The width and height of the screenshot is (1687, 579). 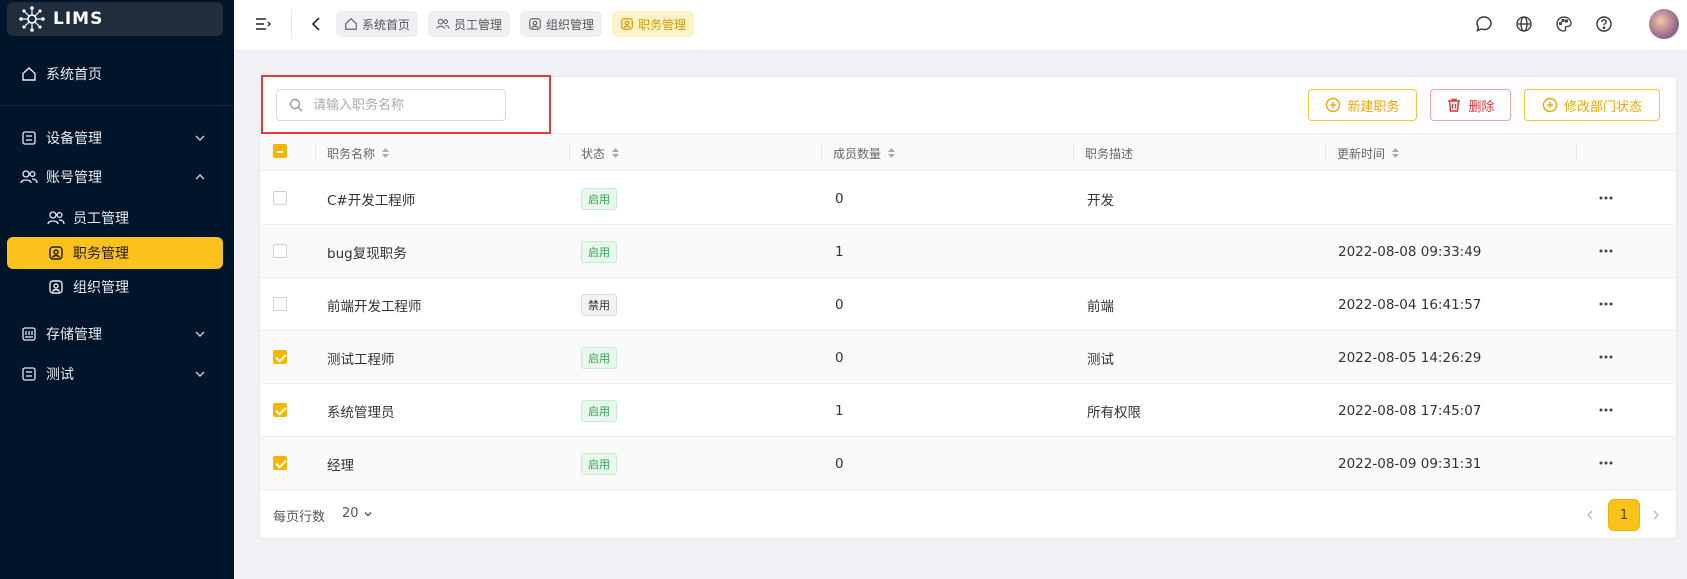 I want to click on tab-home: 系统首页, so click(x=377, y=24).